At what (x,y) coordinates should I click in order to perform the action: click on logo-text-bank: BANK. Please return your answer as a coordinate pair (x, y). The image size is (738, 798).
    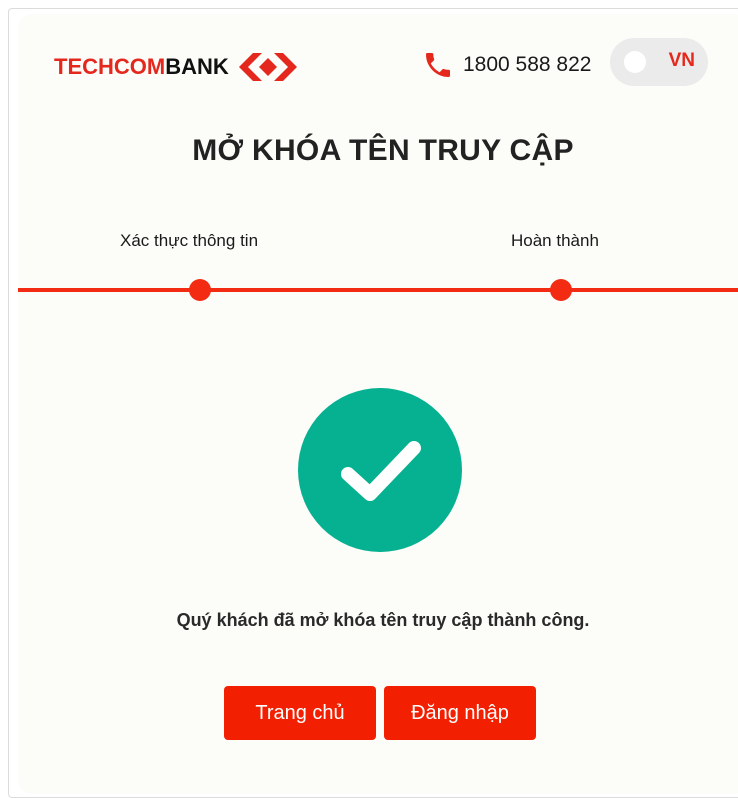
    Looking at the image, I should click on (197, 66).